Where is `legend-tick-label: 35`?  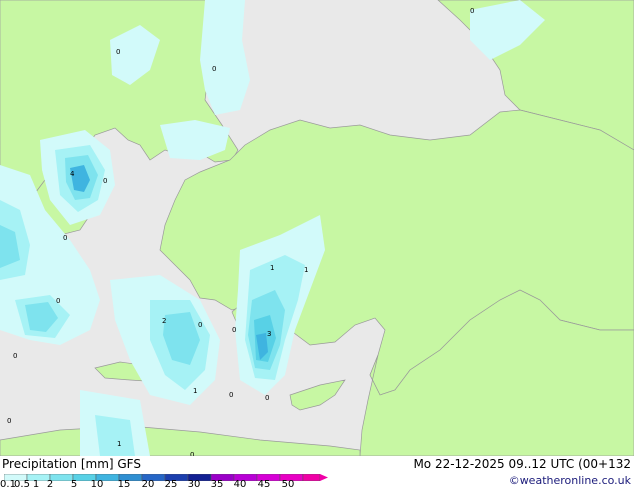
legend-tick-label: 35 is located at coordinates (217, 484).